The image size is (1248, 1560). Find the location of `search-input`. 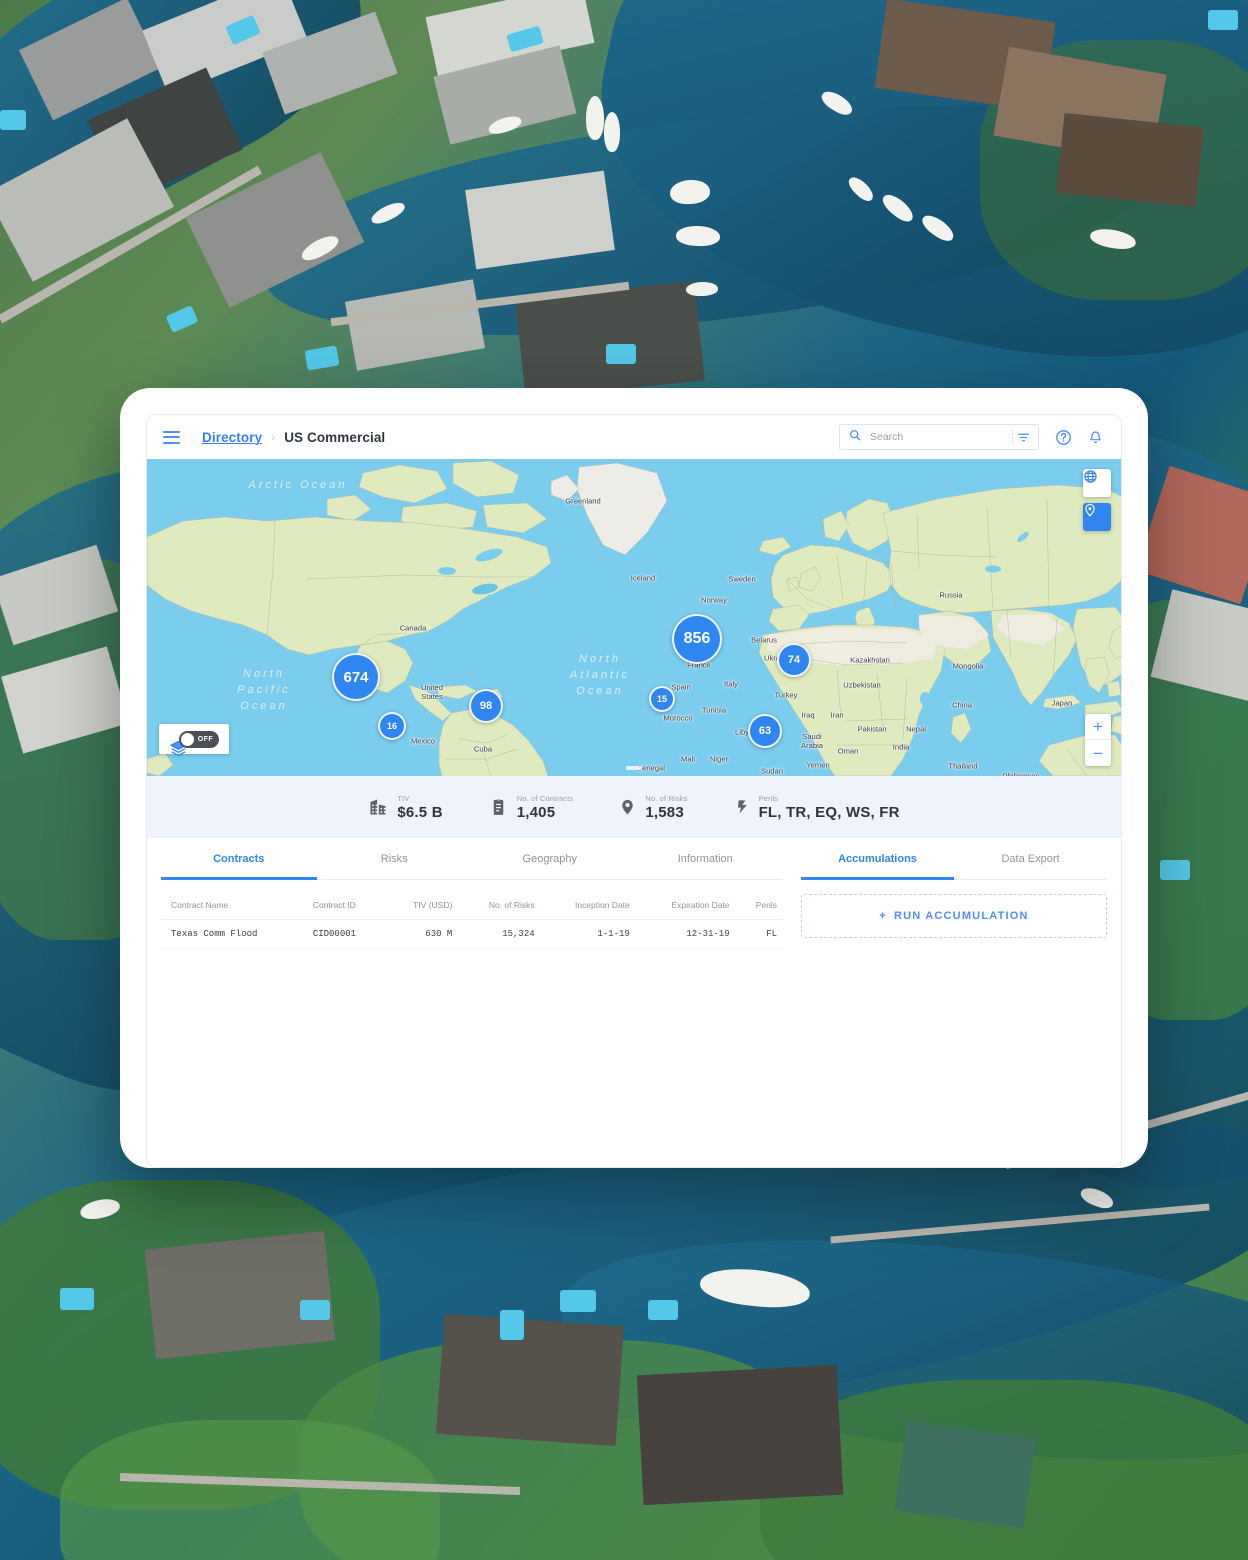

search-input is located at coordinates (932, 437).